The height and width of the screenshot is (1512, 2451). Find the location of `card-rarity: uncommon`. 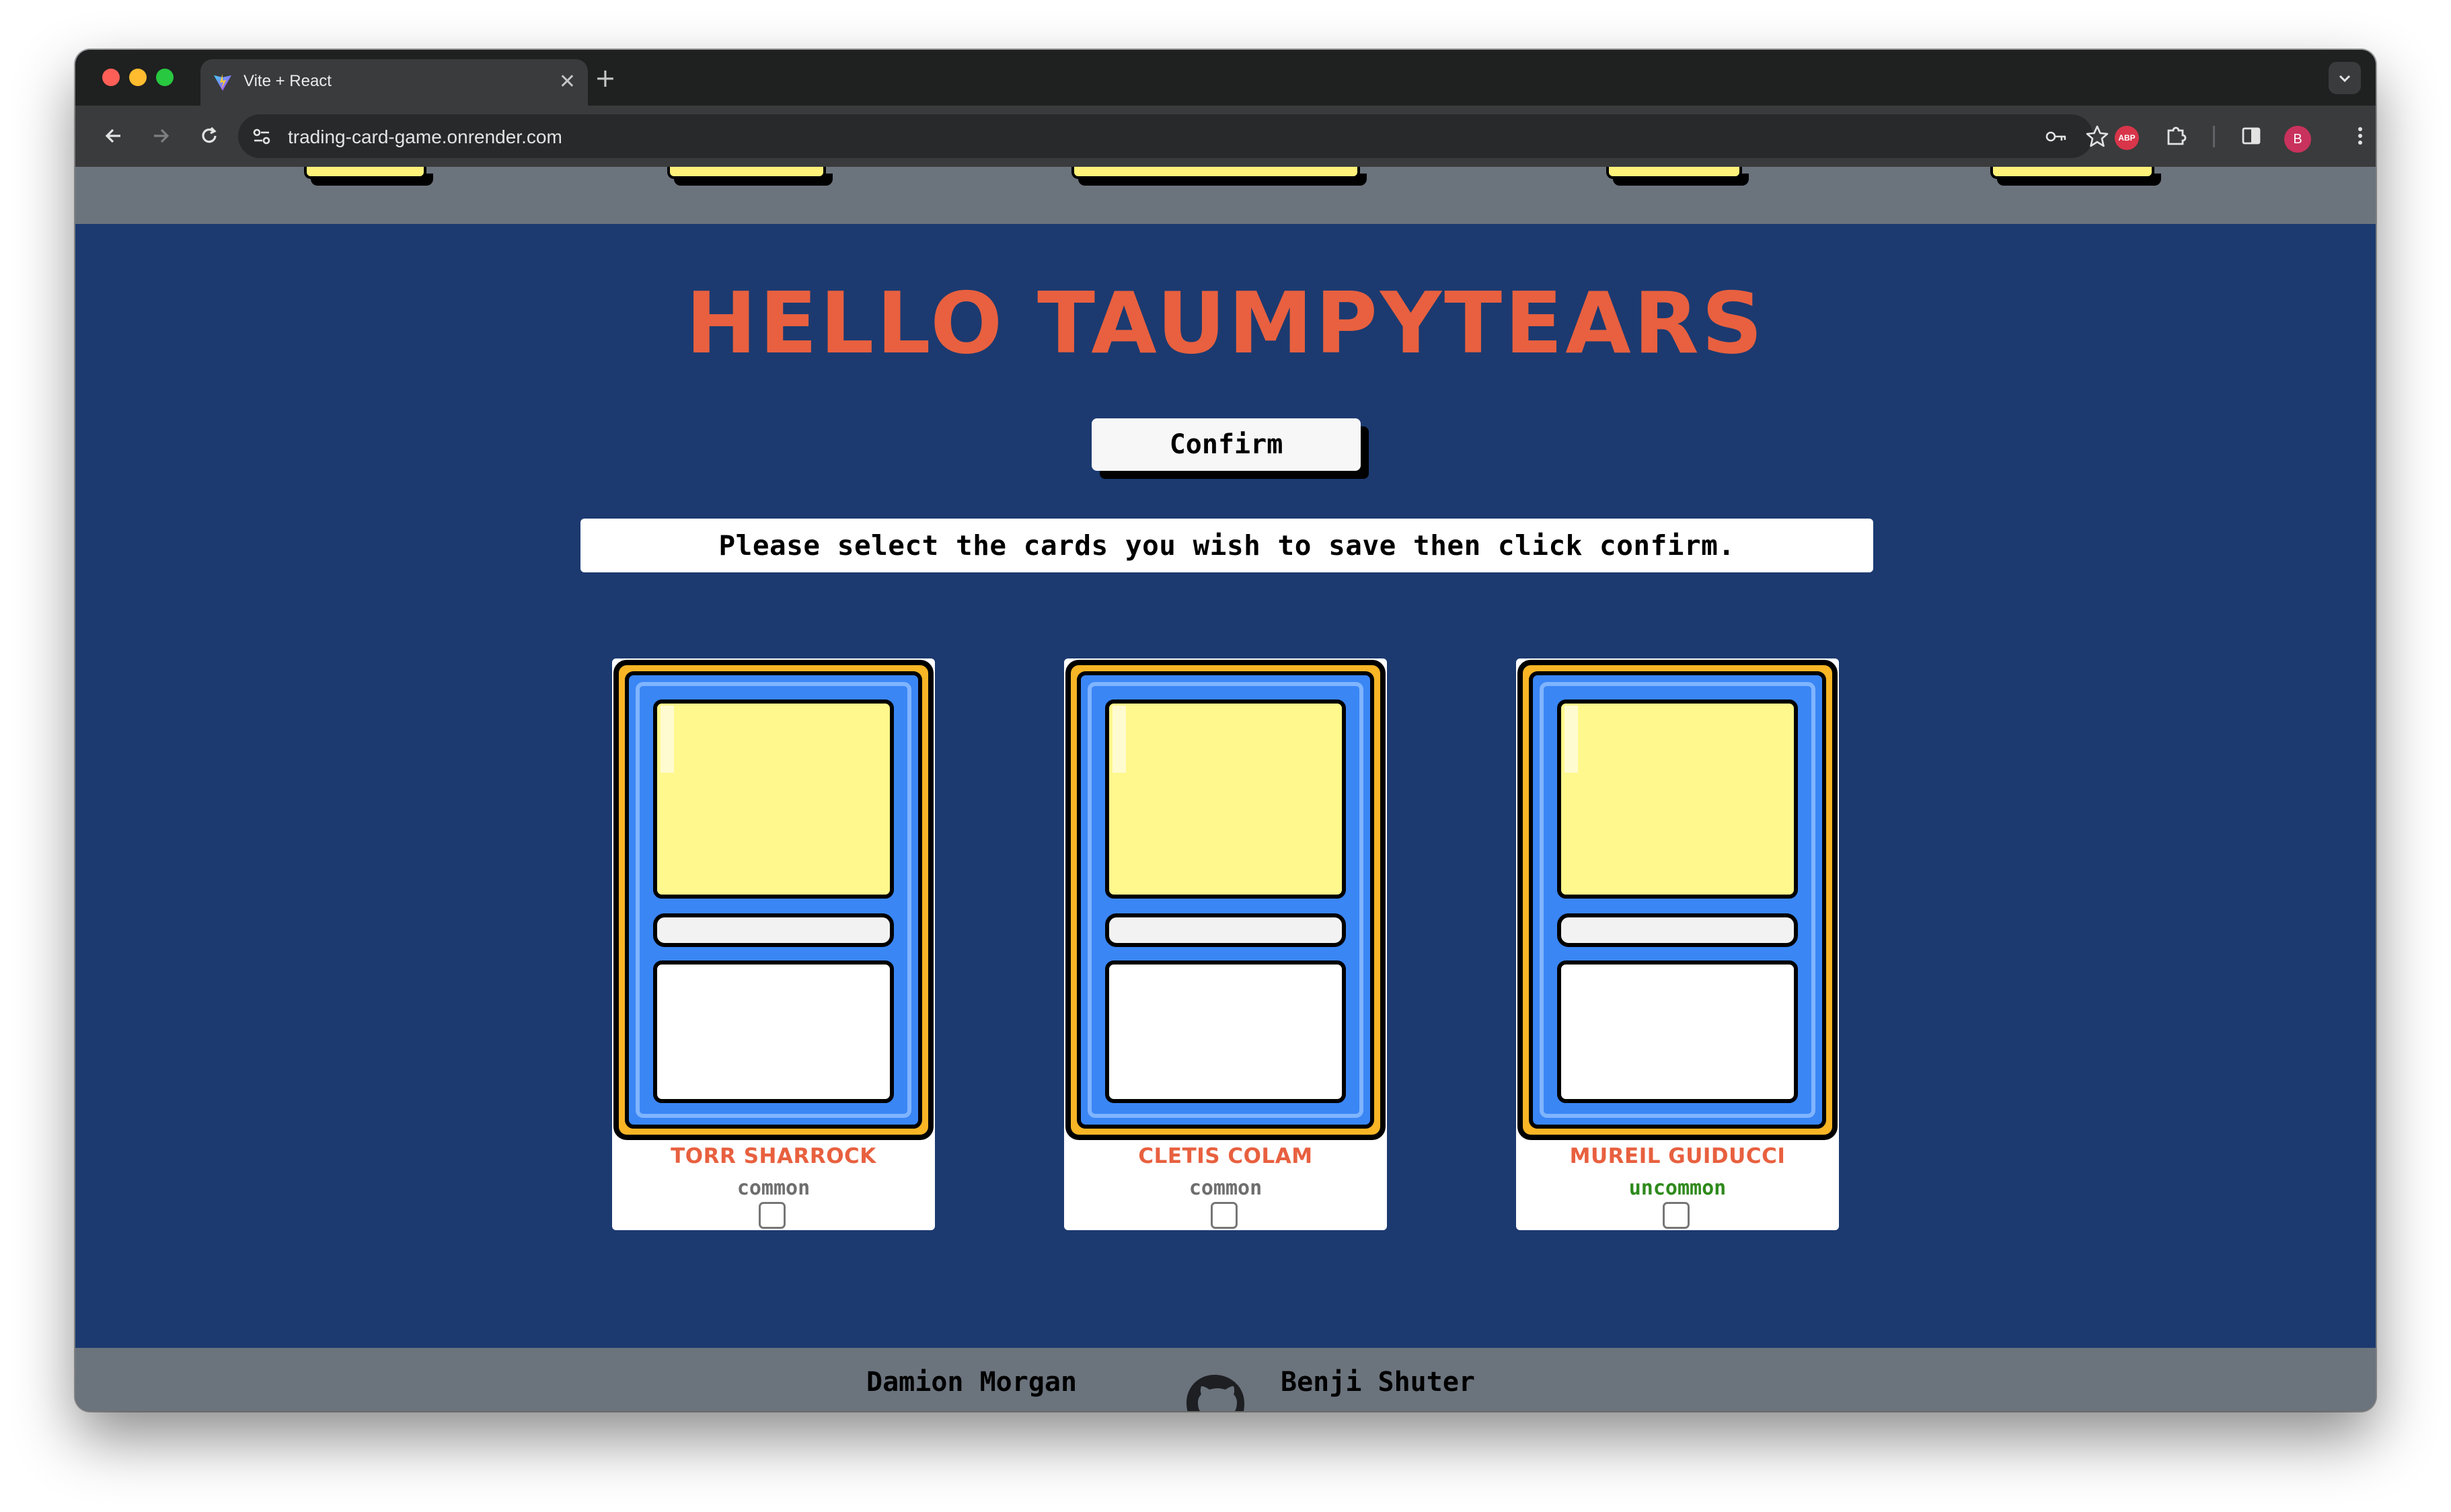

card-rarity: uncommon is located at coordinates (1677, 1188).